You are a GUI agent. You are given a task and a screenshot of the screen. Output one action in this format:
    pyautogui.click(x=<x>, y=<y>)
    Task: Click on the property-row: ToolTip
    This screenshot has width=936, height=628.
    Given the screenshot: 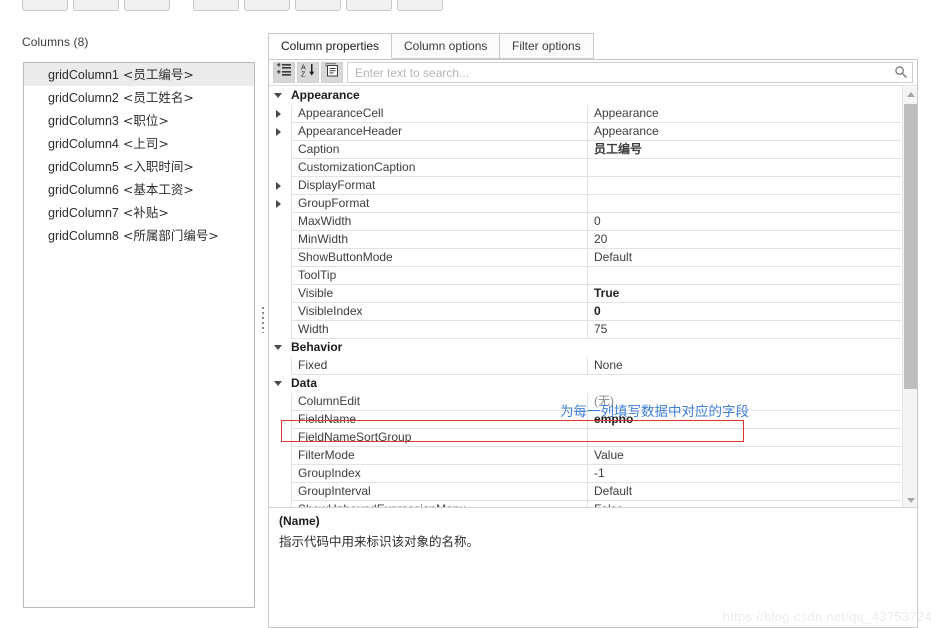 What is the action you would take?
    pyautogui.click(x=593, y=276)
    